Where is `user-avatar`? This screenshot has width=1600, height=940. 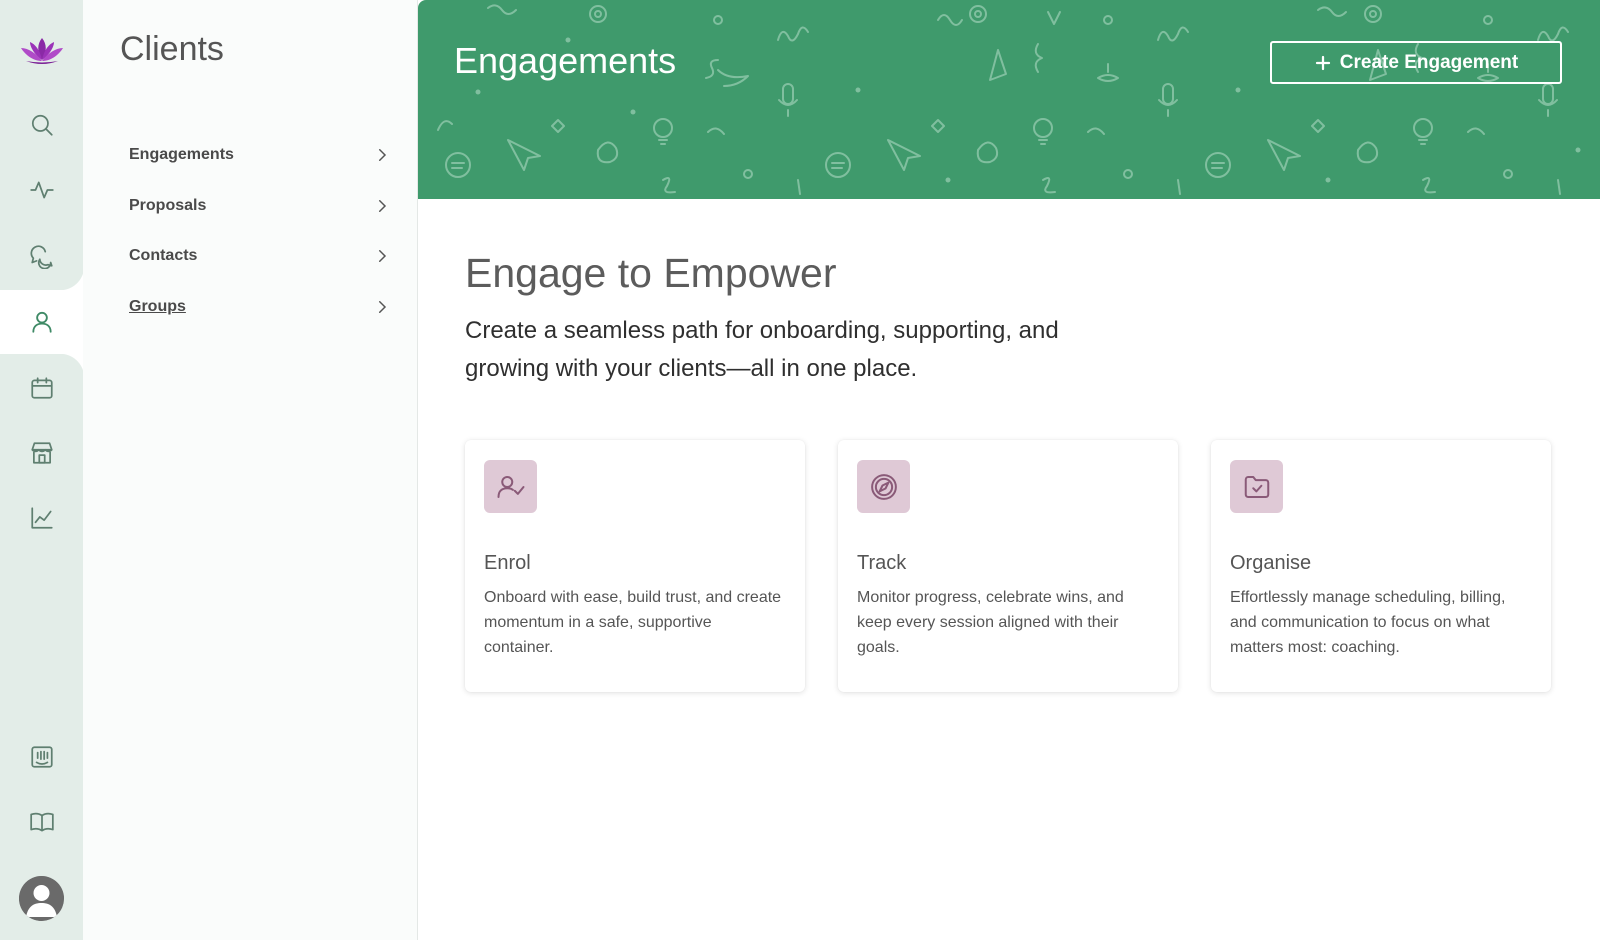
user-avatar is located at coordinates (41, 898).